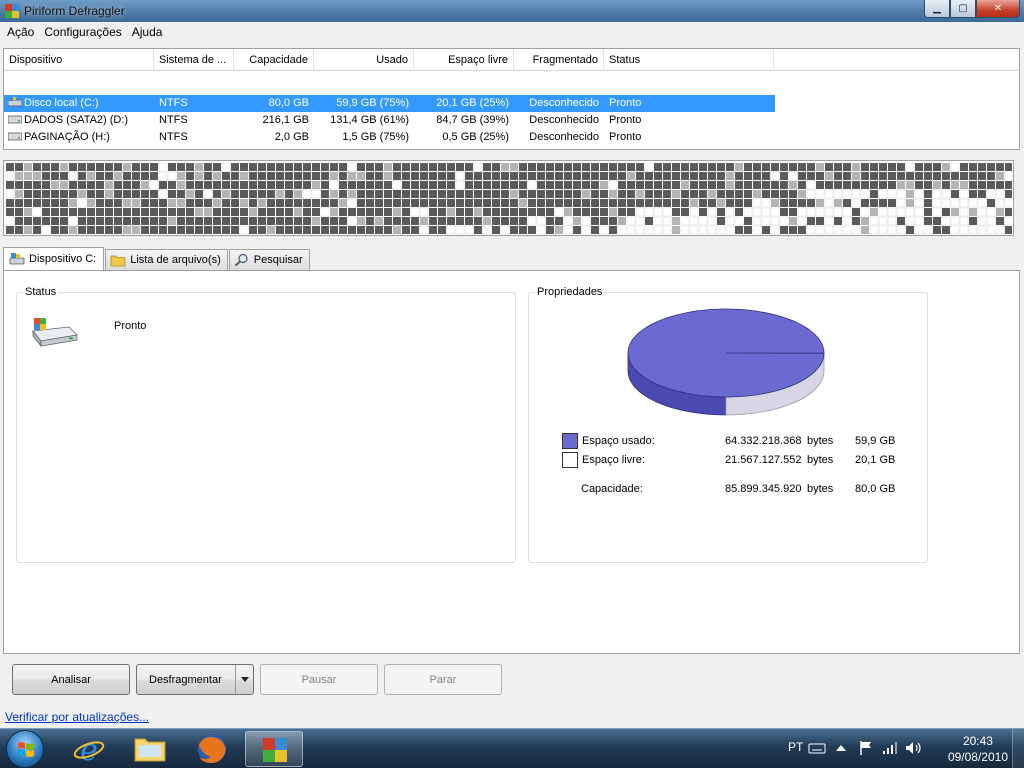 This screenshot has height=768, width=1024. What do you see at coordinates (319, 679) in the screenshot?
I see `pause-button: Pausar` at bounding box center [319, 679].